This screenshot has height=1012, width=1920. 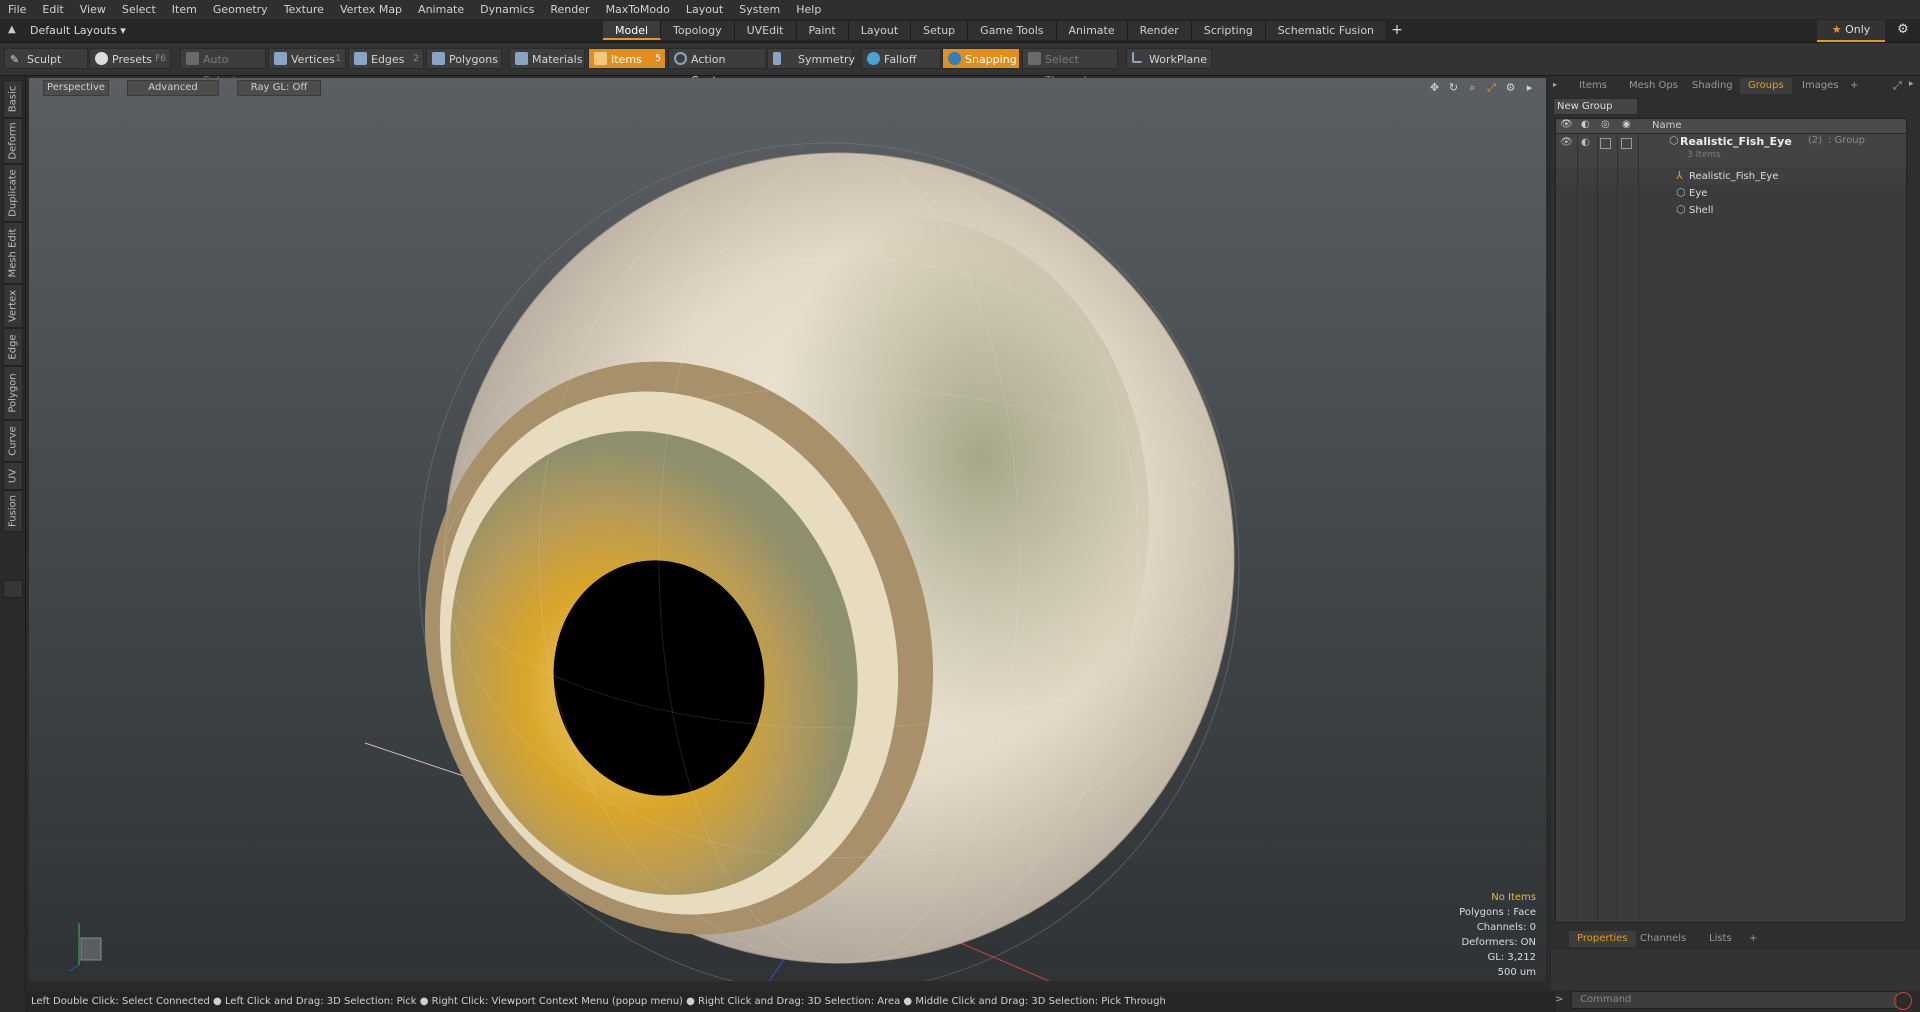 I want to click on lock-icon: ◎, so click(x=1605, y=124).